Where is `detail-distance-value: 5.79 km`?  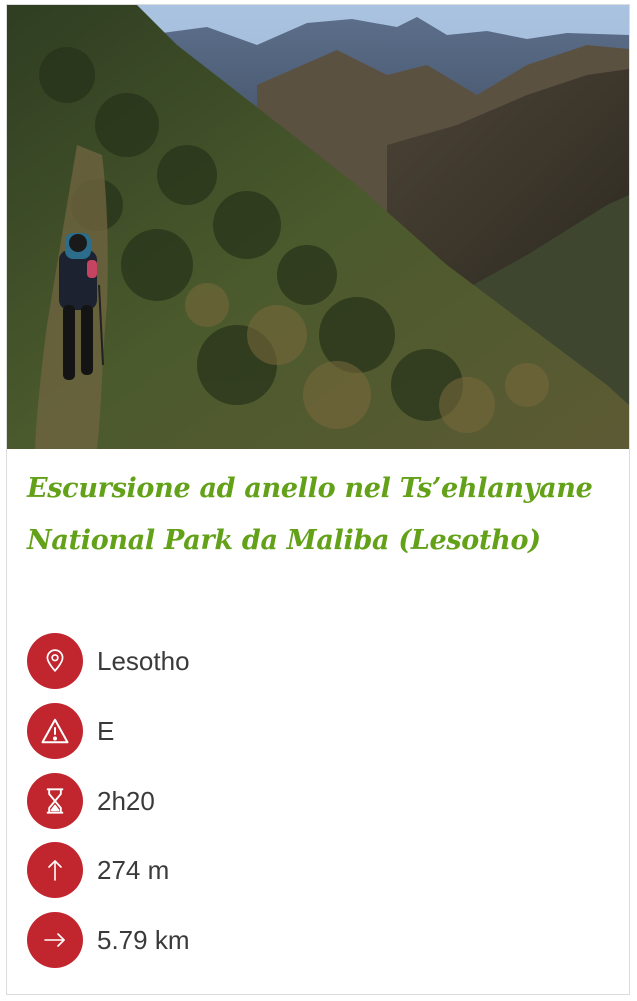
detail-distance-value: 5.79 km is located at coordinates (143, 940).